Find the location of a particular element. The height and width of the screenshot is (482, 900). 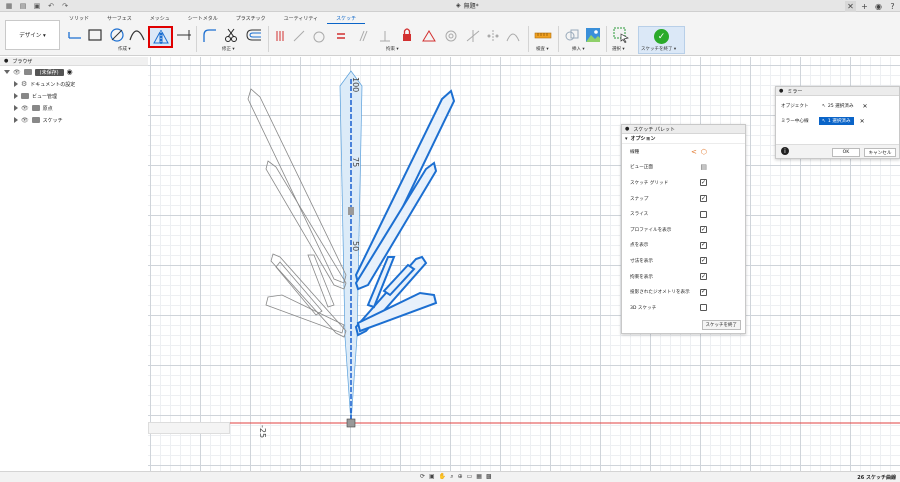

browser-item-document-settings: ⚙ ドキュメントの設定 is located at coordinates (74, 84).